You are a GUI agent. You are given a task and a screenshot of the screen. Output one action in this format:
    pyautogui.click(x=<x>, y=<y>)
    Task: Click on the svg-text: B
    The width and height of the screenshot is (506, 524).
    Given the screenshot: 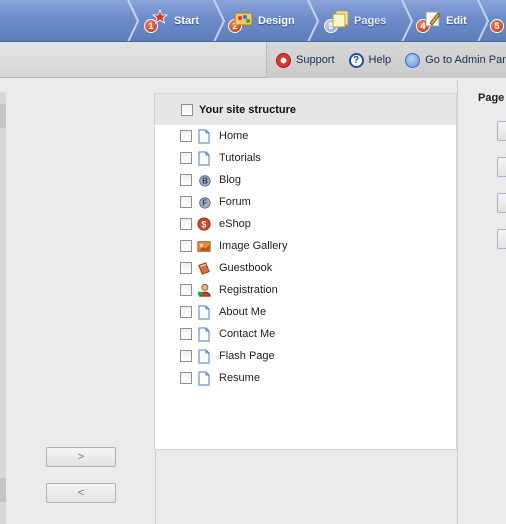 What is the action you would take?
    pyautogui.click(x=205, y=181)
    